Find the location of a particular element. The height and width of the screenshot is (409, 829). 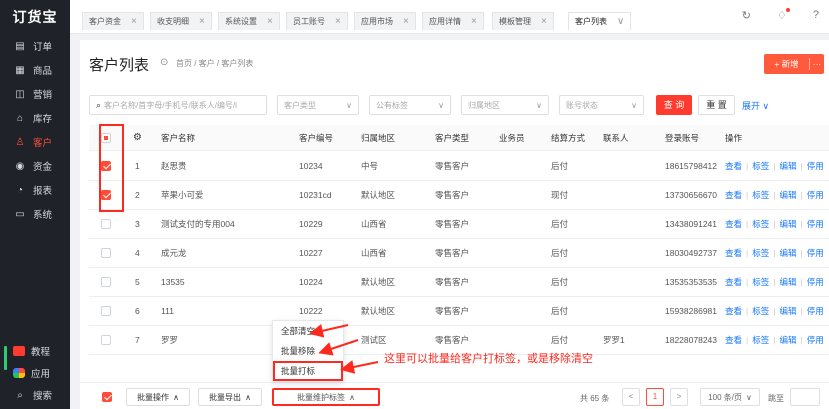

tab-5: 应用详情 × is located at coordinates (453, 21).